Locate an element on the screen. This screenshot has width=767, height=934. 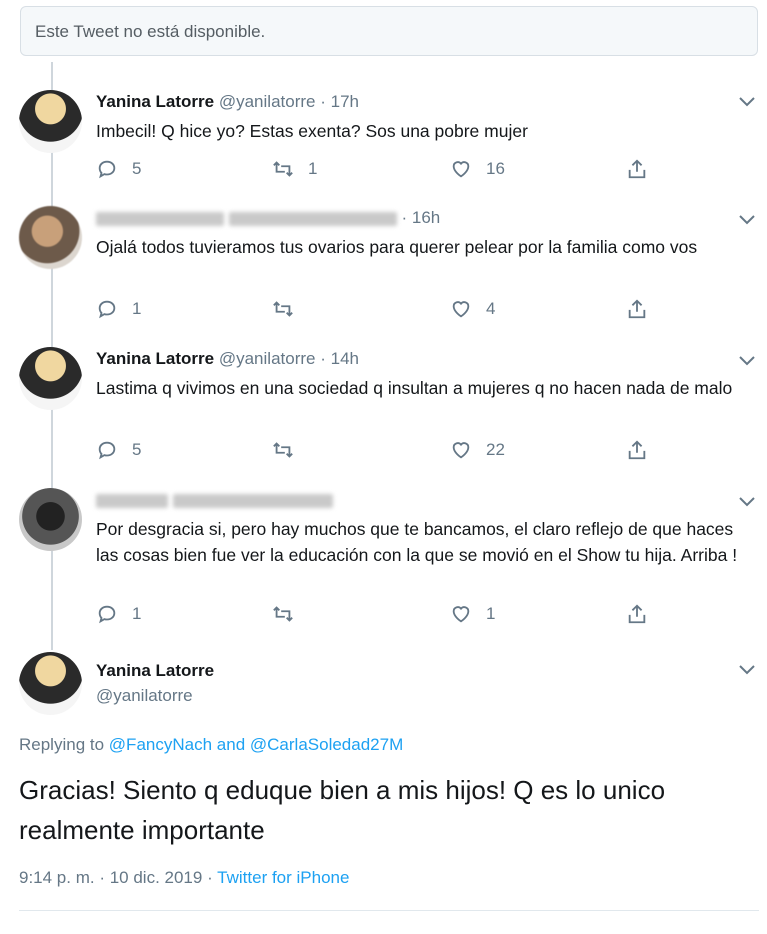
like-button: 4 is located at coordinates (472, 309).